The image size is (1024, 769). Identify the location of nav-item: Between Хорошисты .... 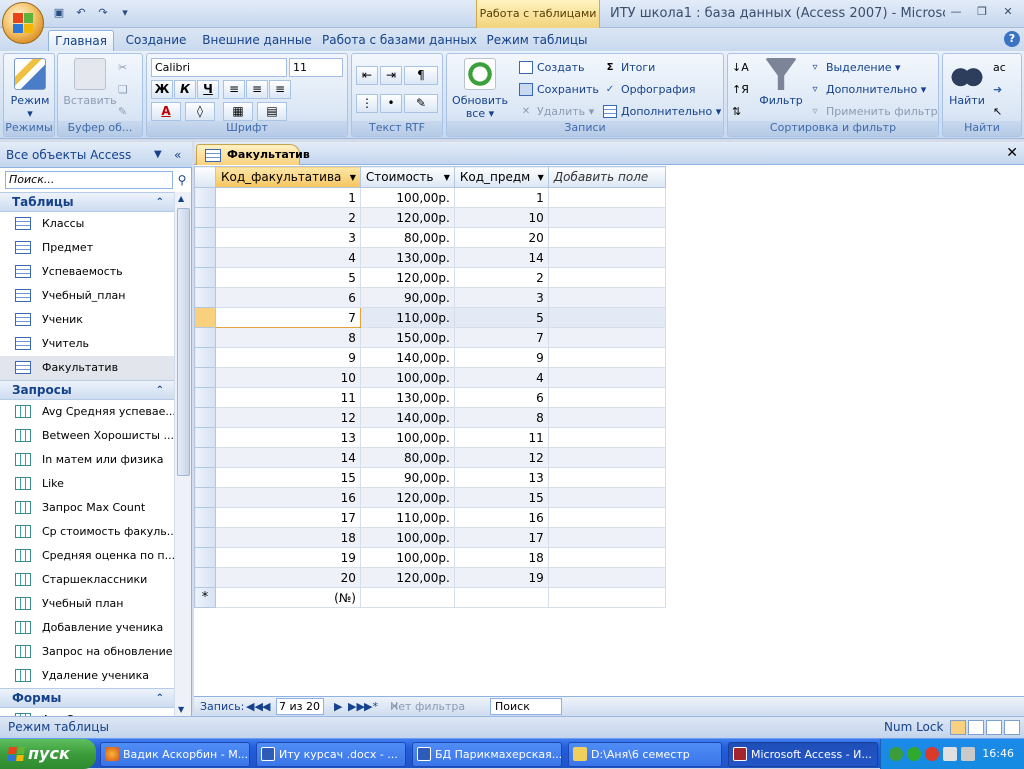
(87, 436).